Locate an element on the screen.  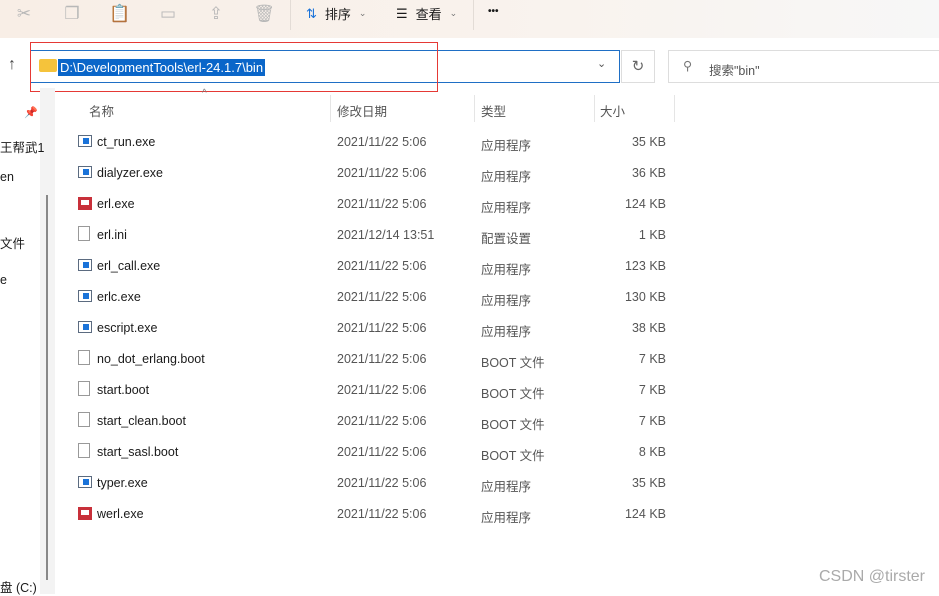
sidebar-scrollbar-thumb is located at coordinates (47, 387).